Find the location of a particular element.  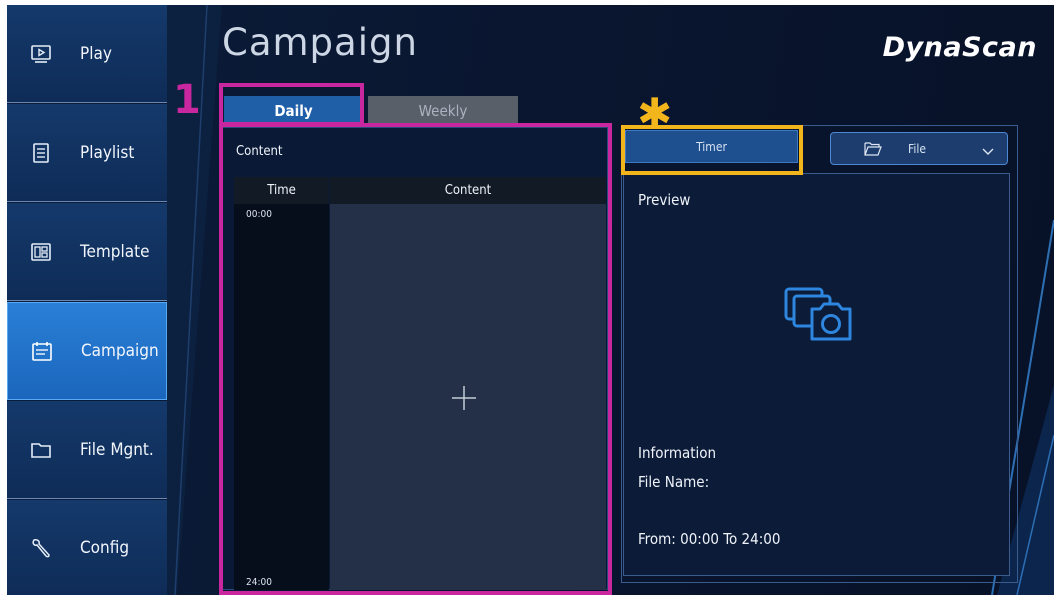

preview-label: Preview is located at coordinates (664, 200).